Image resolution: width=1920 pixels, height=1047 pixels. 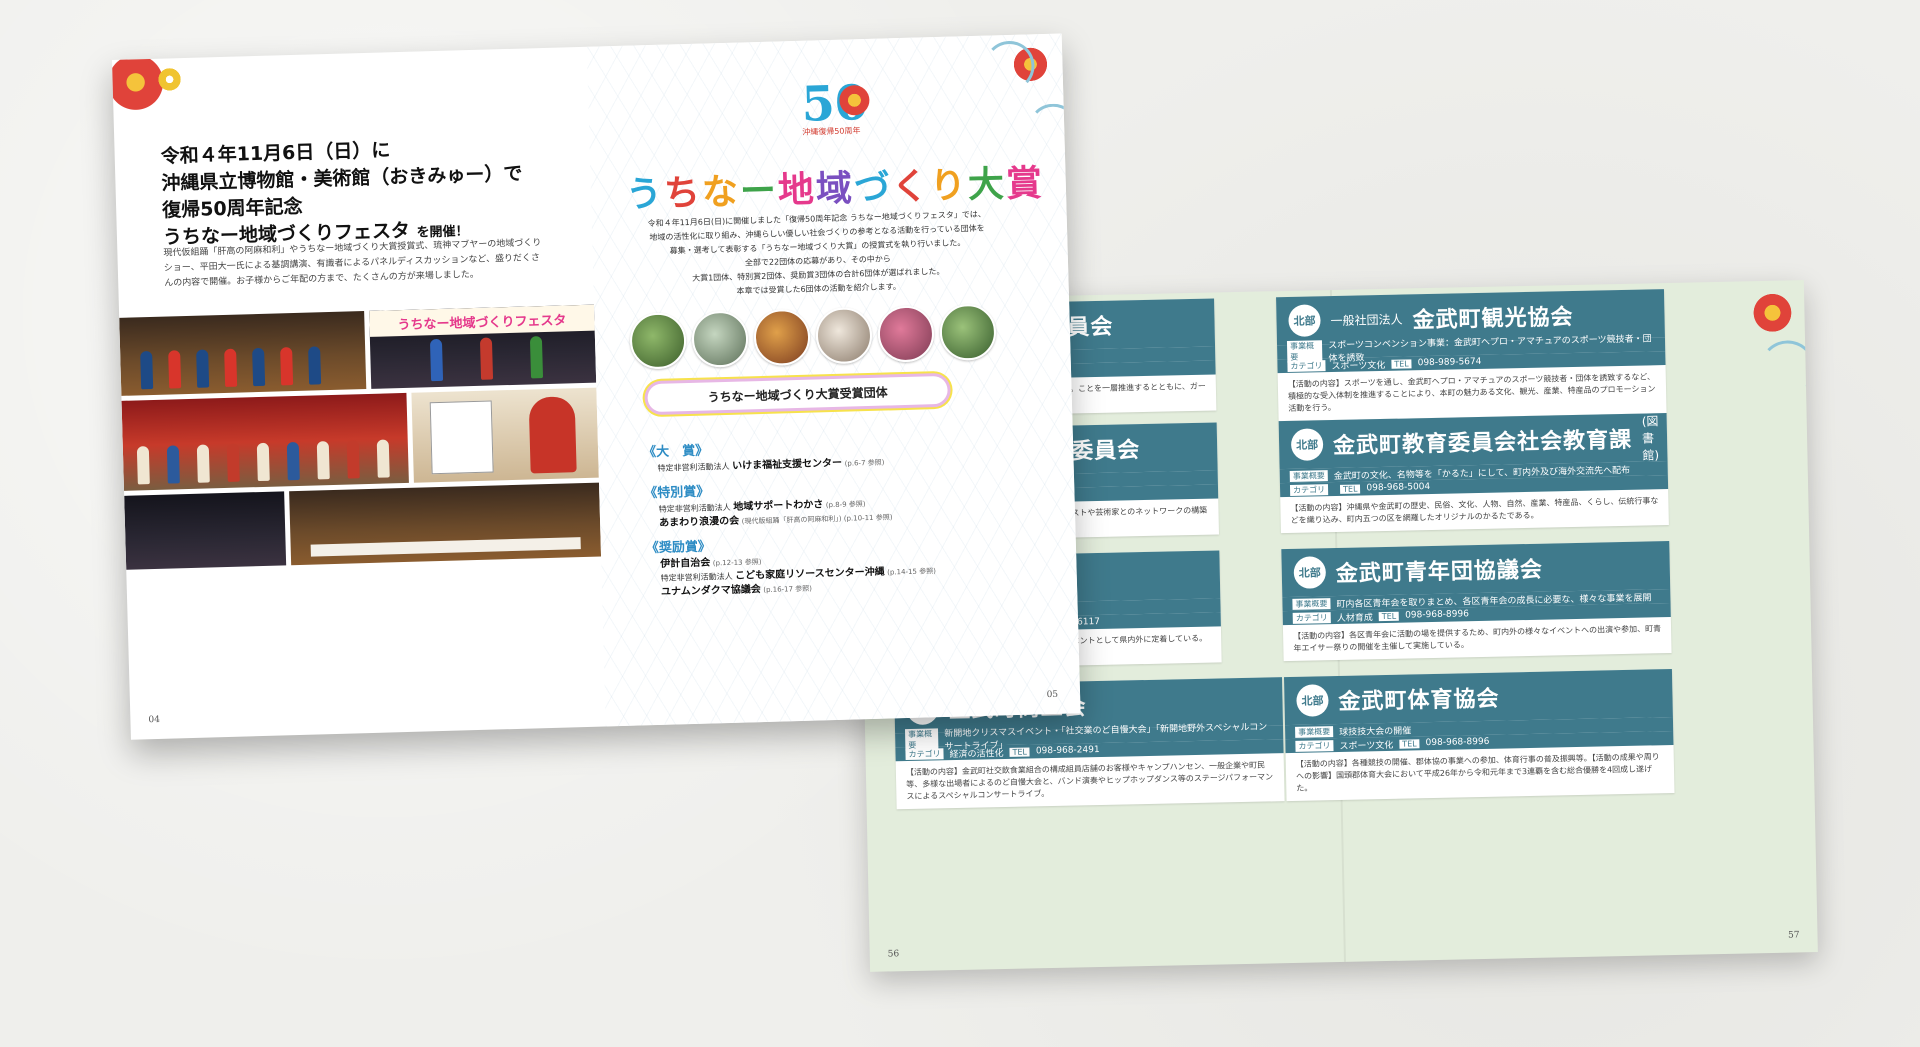 What do you see at coordinates (1025, 184) in the screenshot?
I see `award-title-char: 賞` at bounding box center [1025, 184].